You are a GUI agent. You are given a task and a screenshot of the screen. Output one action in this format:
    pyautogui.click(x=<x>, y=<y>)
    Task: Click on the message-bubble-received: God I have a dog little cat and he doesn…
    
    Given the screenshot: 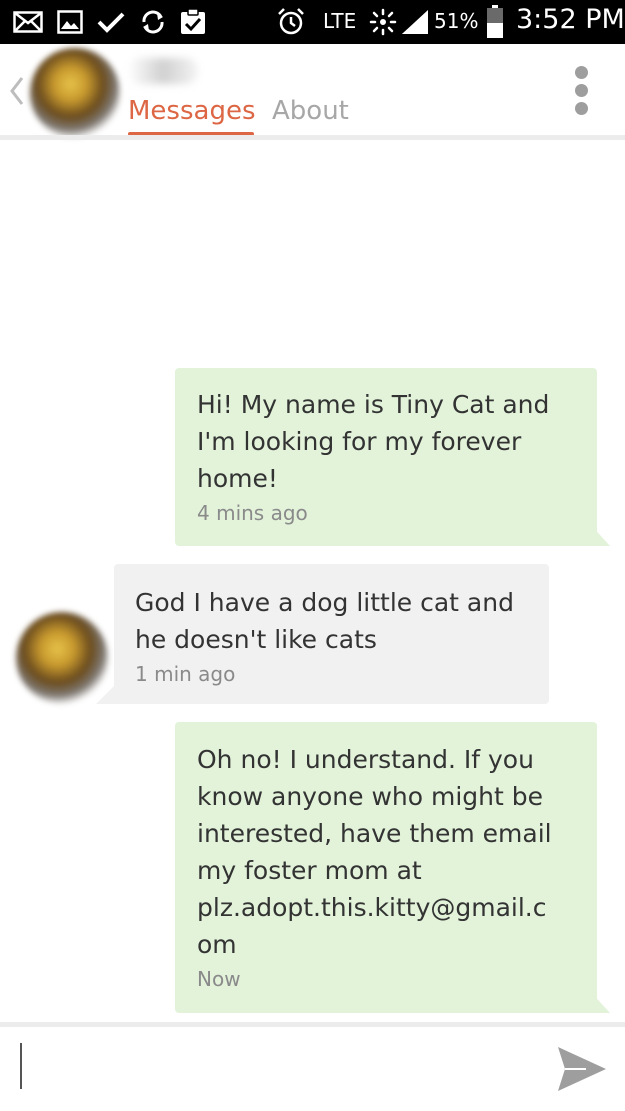 What is the action you would take?
    pyautogui.click(x=331, y=634)
    